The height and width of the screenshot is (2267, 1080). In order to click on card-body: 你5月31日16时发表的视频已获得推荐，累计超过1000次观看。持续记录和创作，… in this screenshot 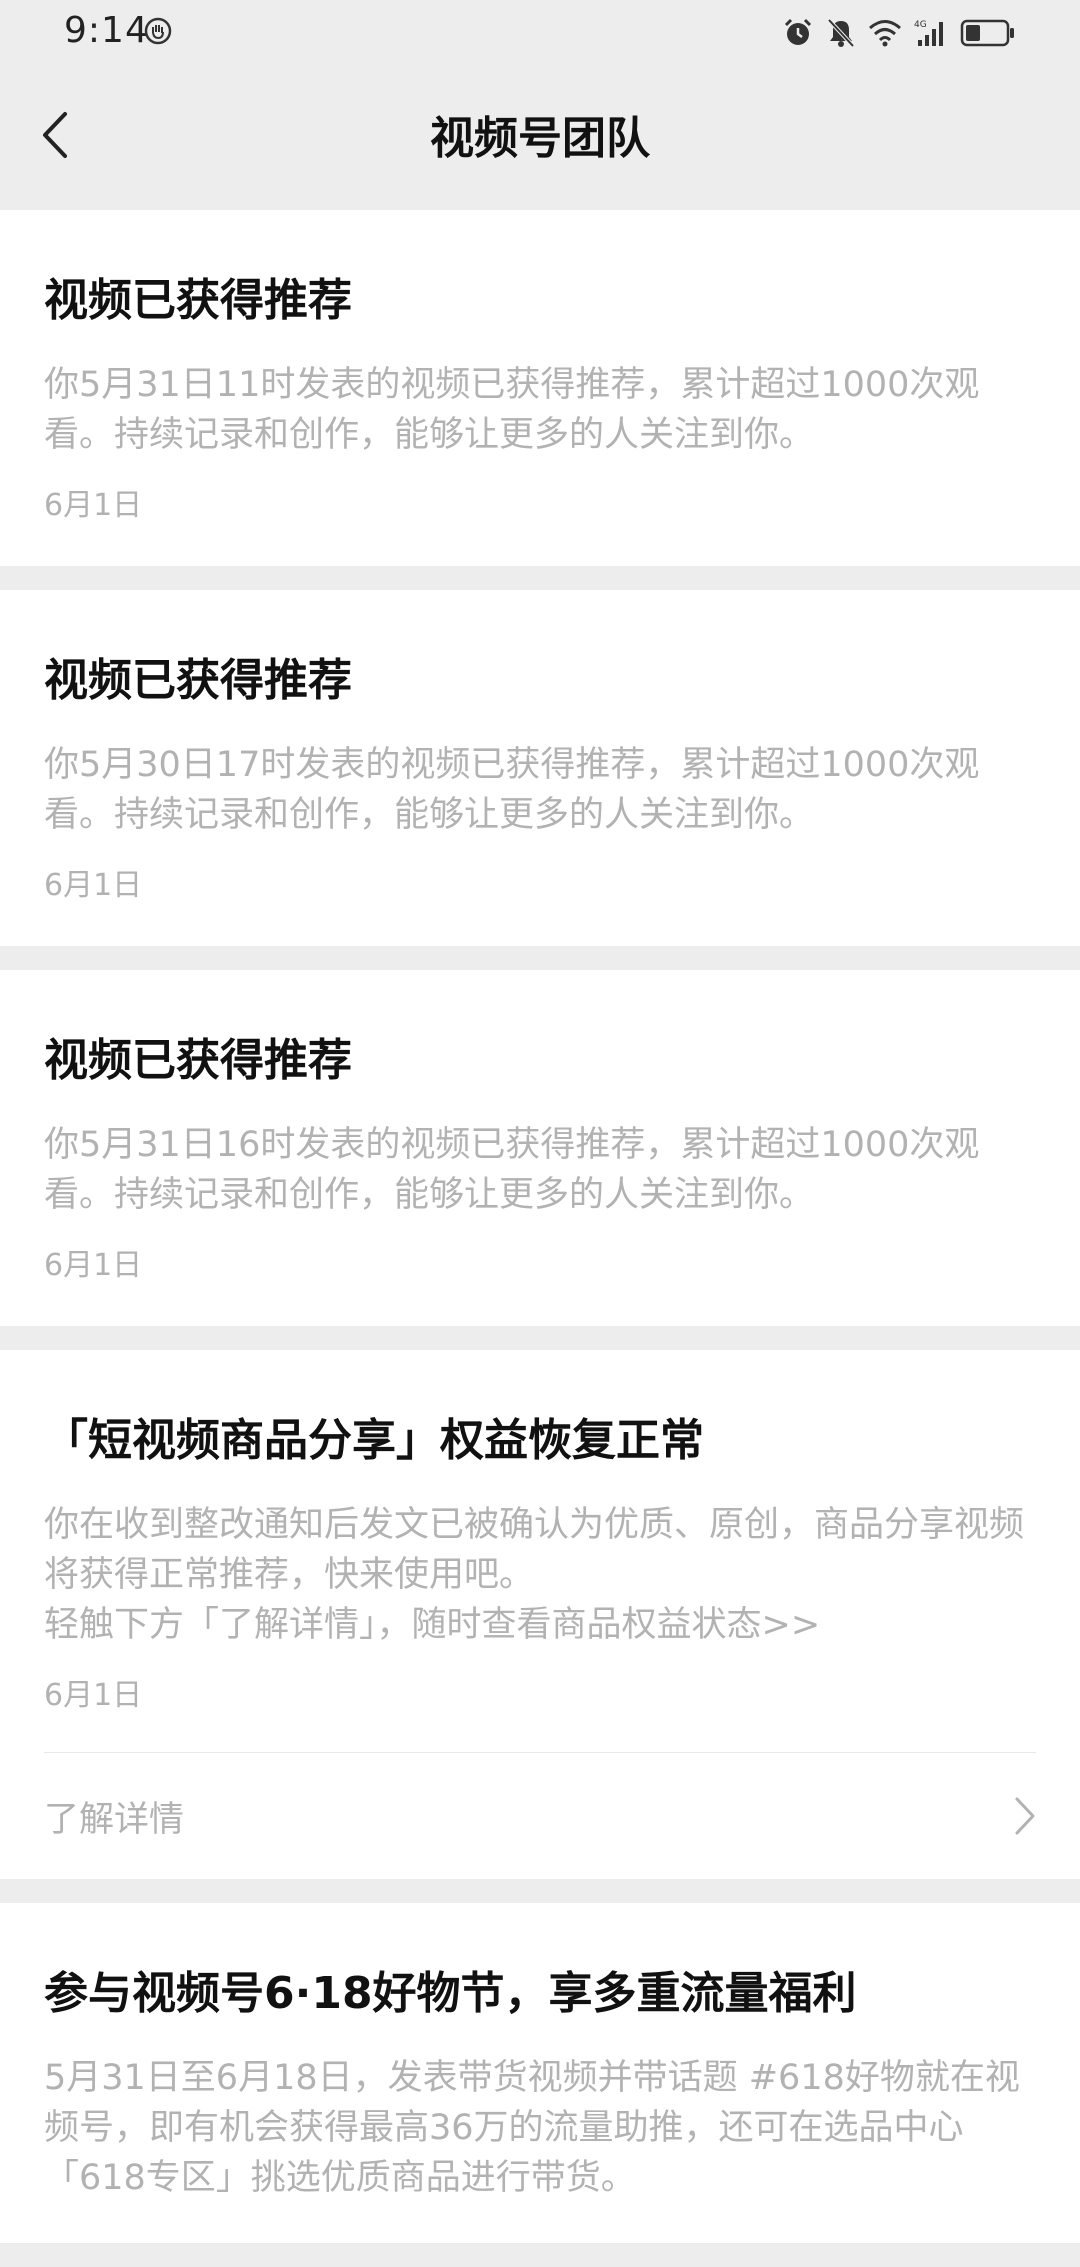, I will do `click(540, 1170)`.